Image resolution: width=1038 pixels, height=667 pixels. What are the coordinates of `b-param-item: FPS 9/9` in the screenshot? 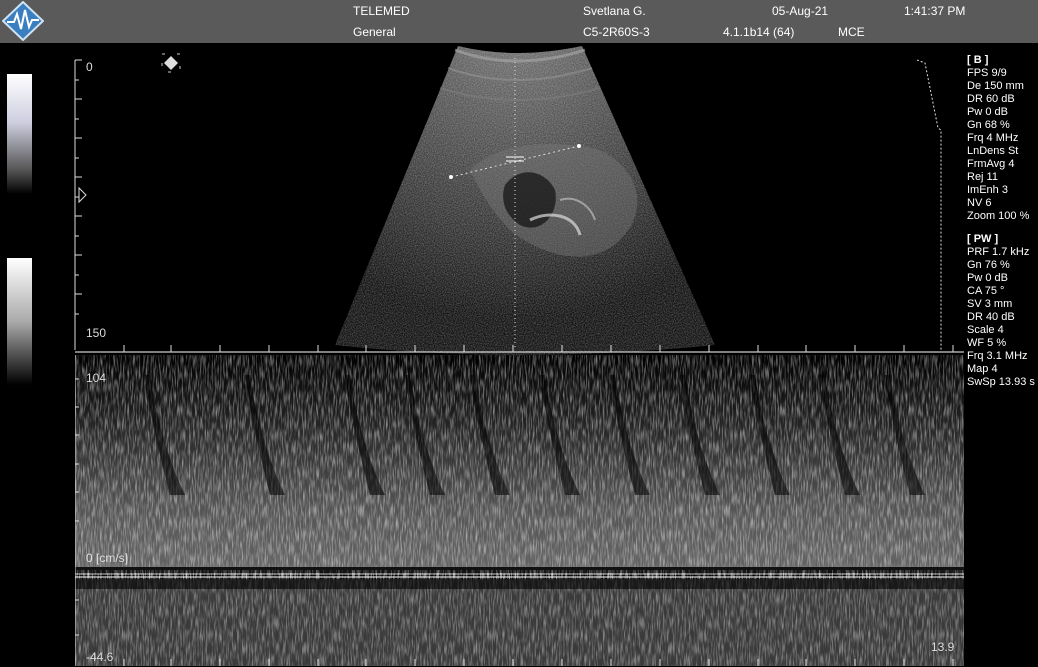 It's located at (987, 73).